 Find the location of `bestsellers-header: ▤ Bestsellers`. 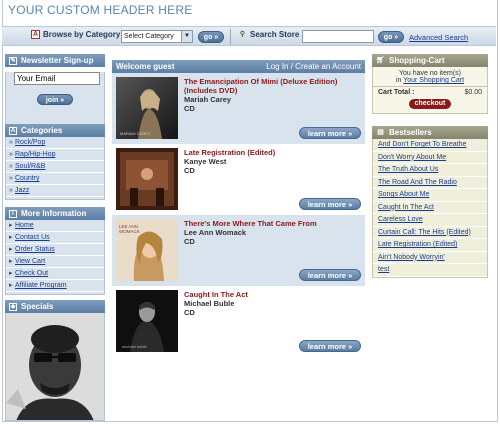

bestsellers-header: ▤ Bestsellers is located at coordinates (430, 132).